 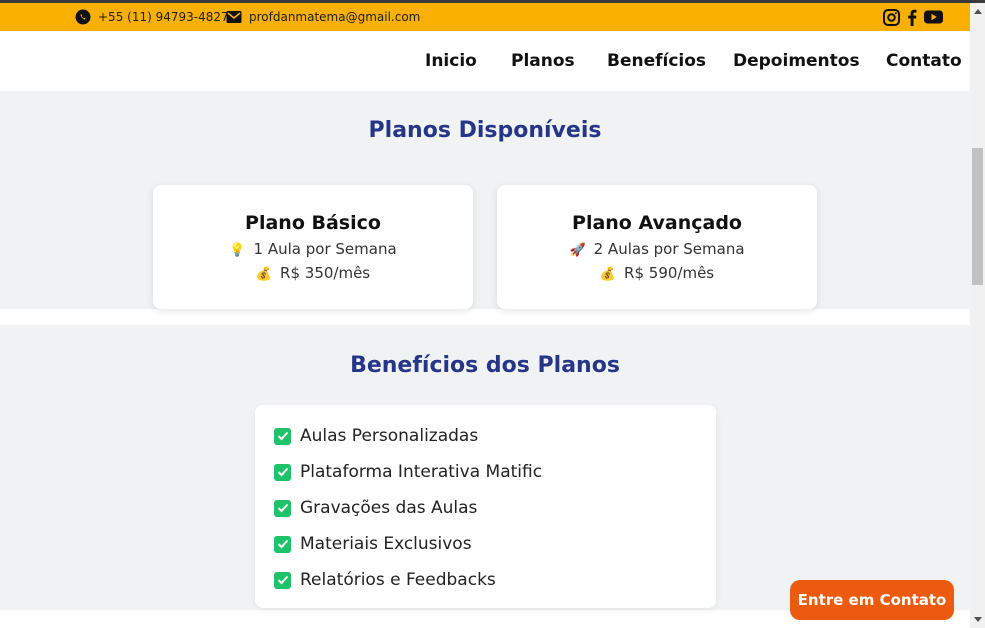 I want to click on plan-price-text: R$ 590/mês, so click(x=669, y=273).